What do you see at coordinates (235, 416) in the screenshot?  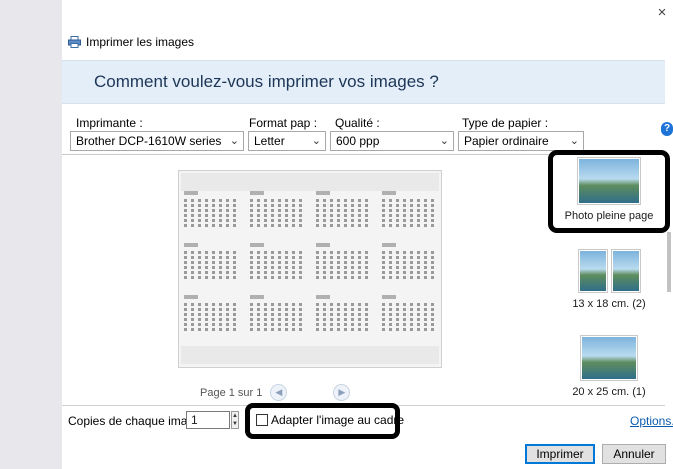 I see `spin-up-icon: ▲` at bounding box center [235, 416].